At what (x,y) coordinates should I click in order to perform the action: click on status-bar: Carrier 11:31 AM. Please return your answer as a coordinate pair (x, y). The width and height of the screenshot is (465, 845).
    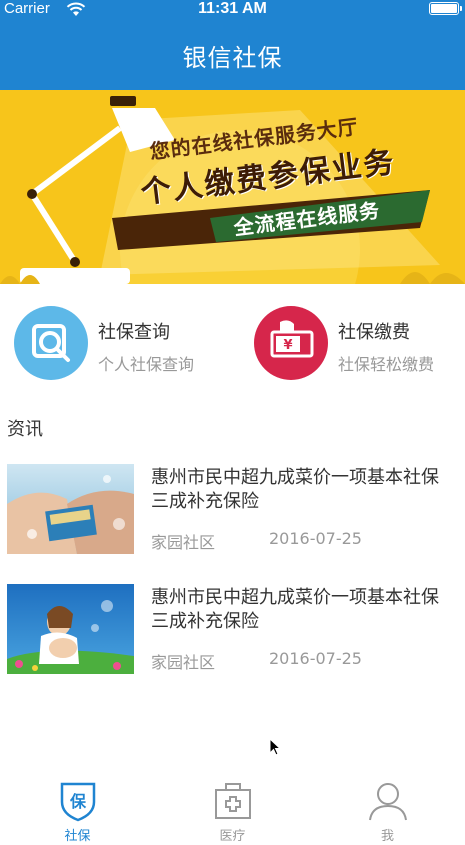
    Looking at the image, I should click on (232, 10).